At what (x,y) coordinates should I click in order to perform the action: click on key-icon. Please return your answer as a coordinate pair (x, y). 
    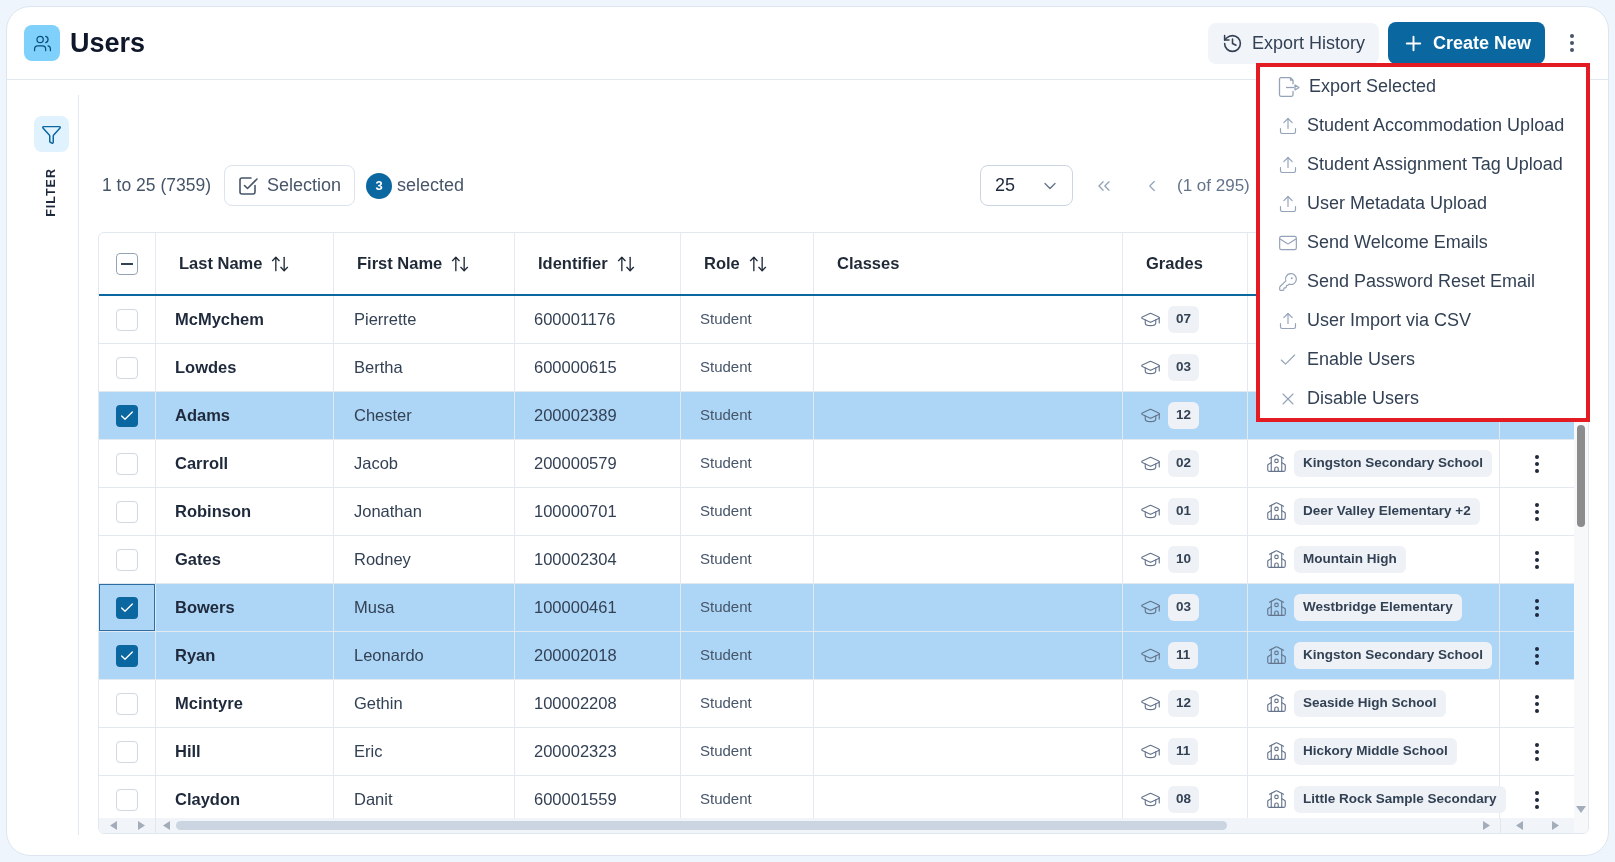
    Looking at the image, I should click on (1288, 281).